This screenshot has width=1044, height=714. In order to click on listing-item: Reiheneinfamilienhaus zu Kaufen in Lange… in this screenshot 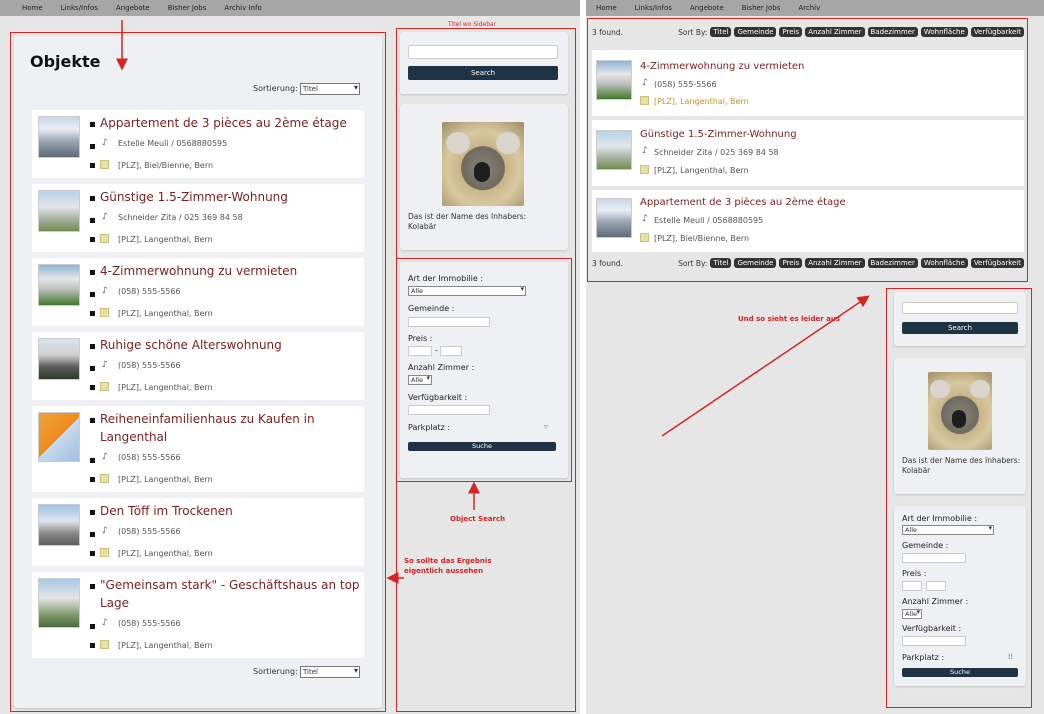, I will do `click(198, 449)`.